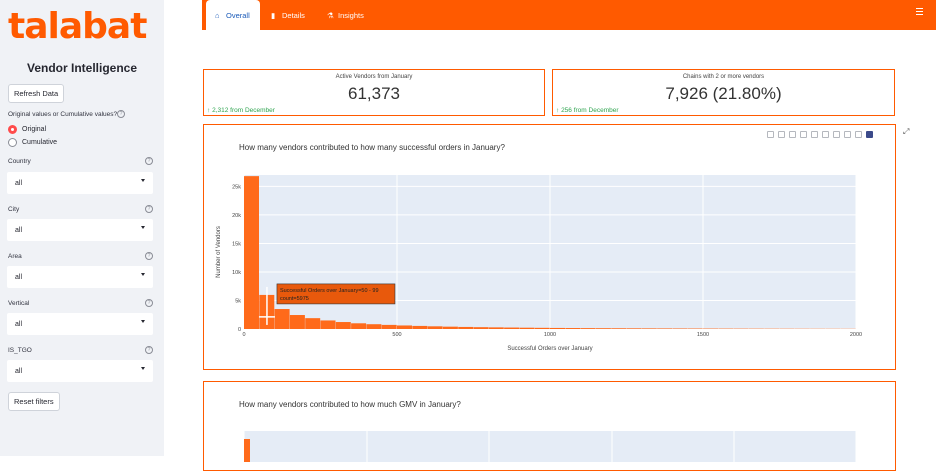 The height and width of the screenshot is (471, 936). Describe the element at coordinates (549, 422) in the screenshot. I see `gmv-histogram` at that location.